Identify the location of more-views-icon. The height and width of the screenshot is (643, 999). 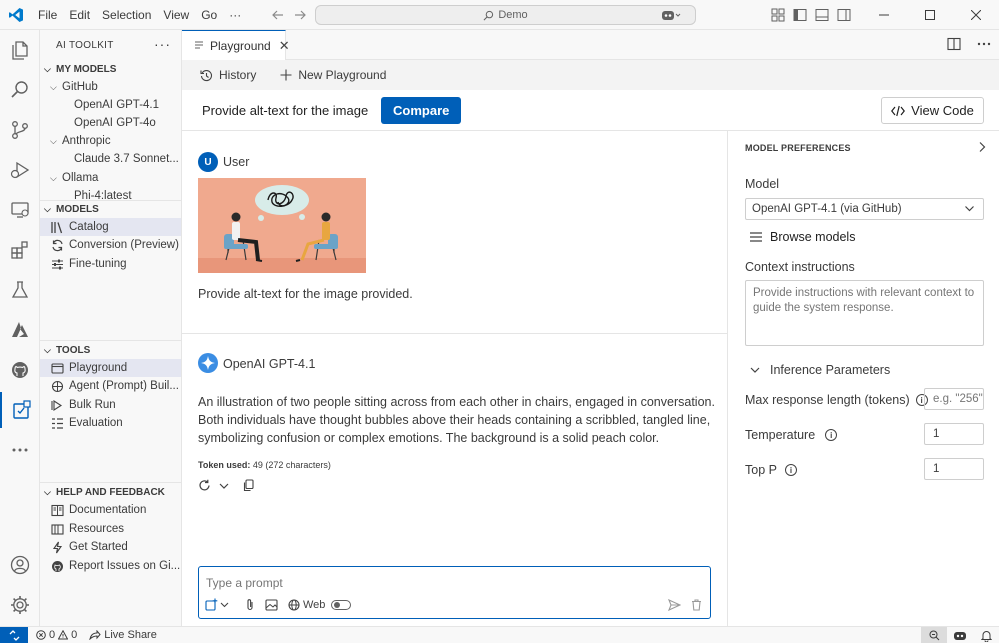
(20, 450).